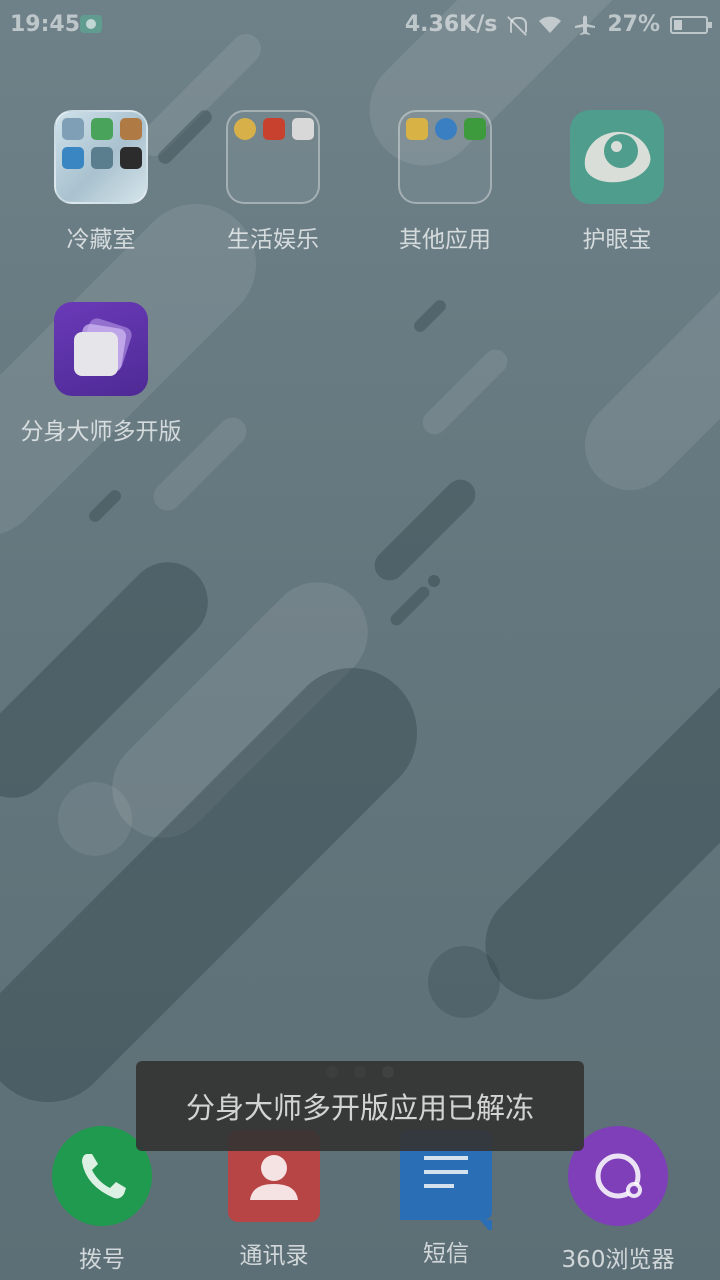 This screenshot has width=720, height=1280. I want to click on bell-off-icon, so click(517, 25).